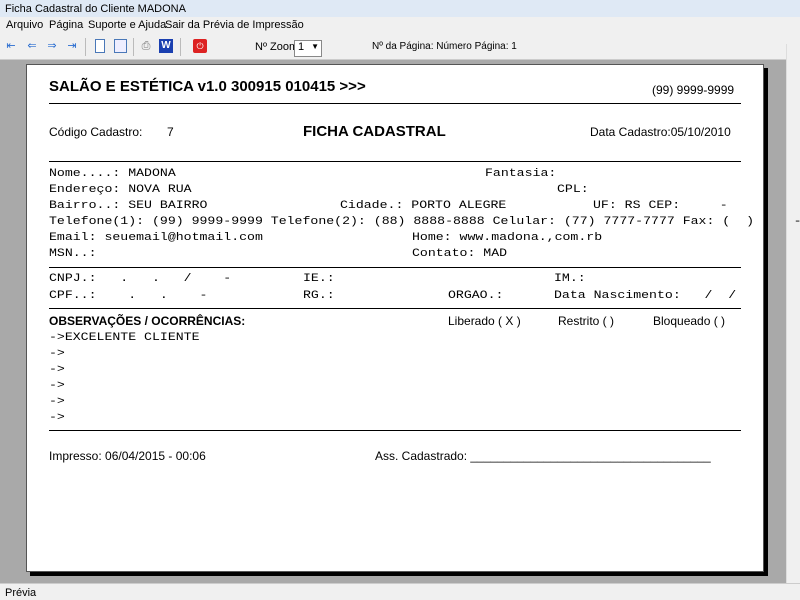 The height and width of the screenshot is (600, 800). I want to click on codigo-value: 7, so click(170, 132).